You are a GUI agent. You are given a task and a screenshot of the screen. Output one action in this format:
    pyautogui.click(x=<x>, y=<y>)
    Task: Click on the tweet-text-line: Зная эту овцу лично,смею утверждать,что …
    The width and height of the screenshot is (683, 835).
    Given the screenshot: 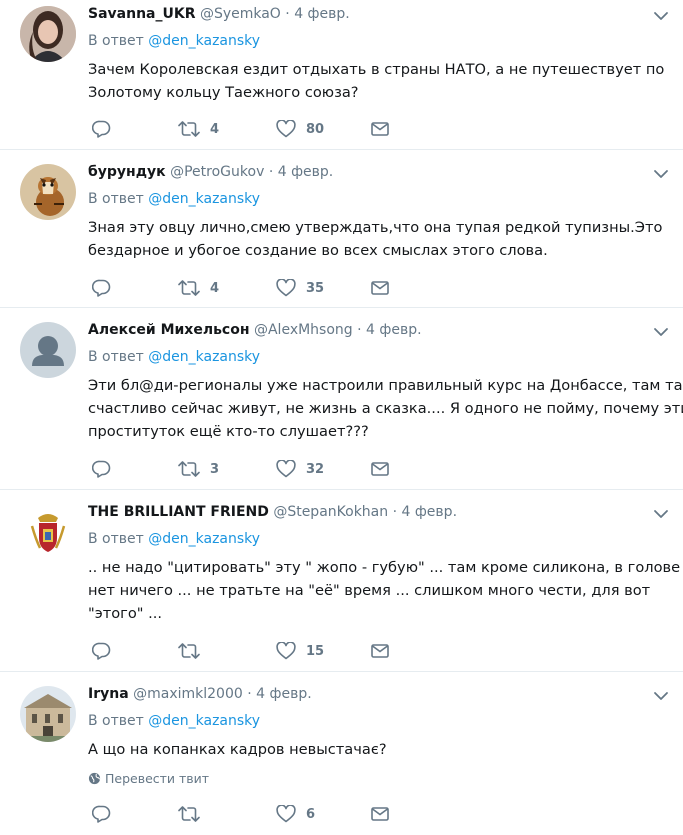 What is the action you would take?
    pyautogui.click(x=375, y=227)
    